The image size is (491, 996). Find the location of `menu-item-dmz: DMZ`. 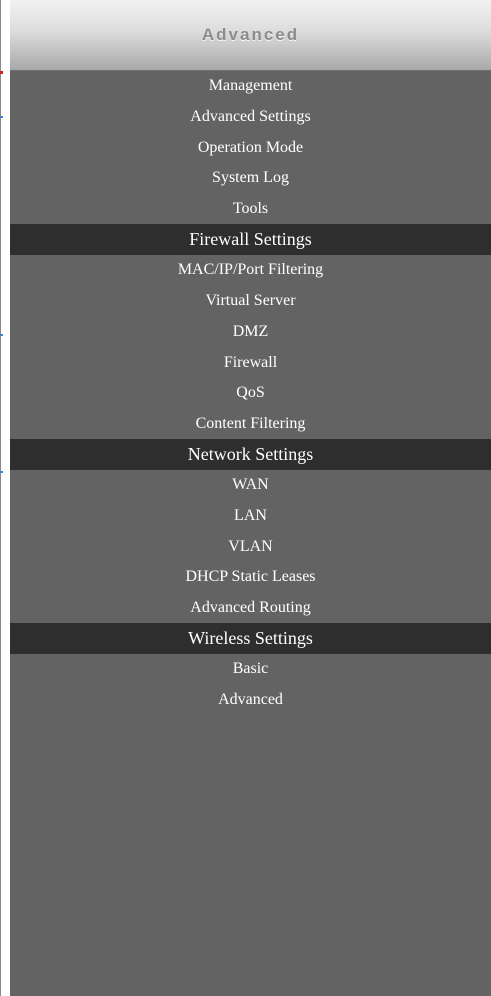

menu-item-dmz: DMZ is located at coordinates (250, 332).